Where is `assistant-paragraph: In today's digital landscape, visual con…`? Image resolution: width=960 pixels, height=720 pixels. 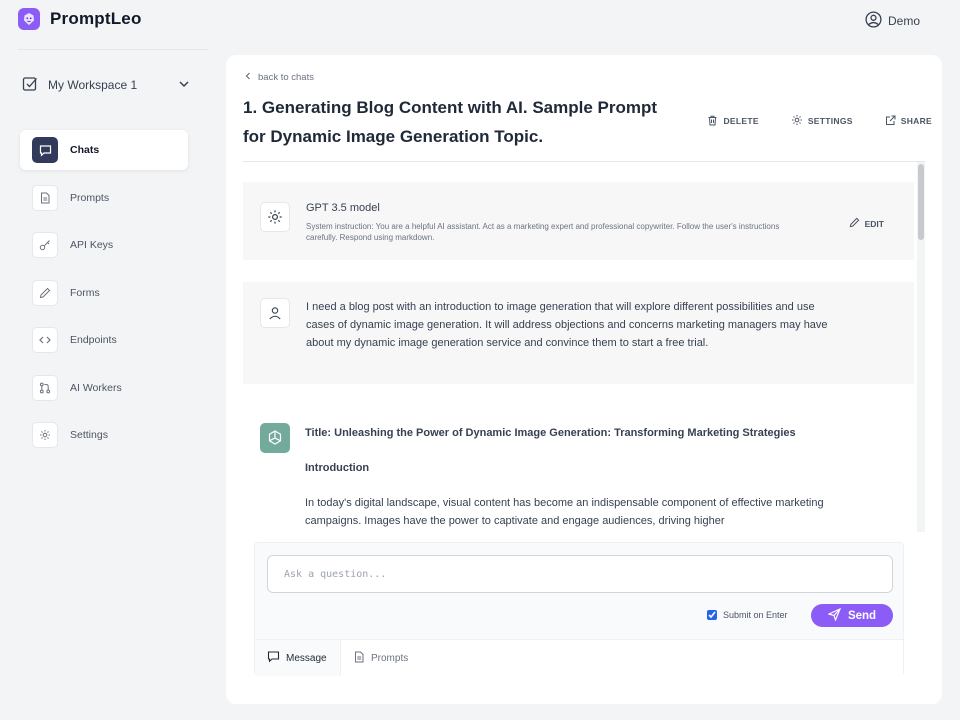 assistant-paragraph: In today's digital landscape, visual con… is located at coordinates (564, 512).